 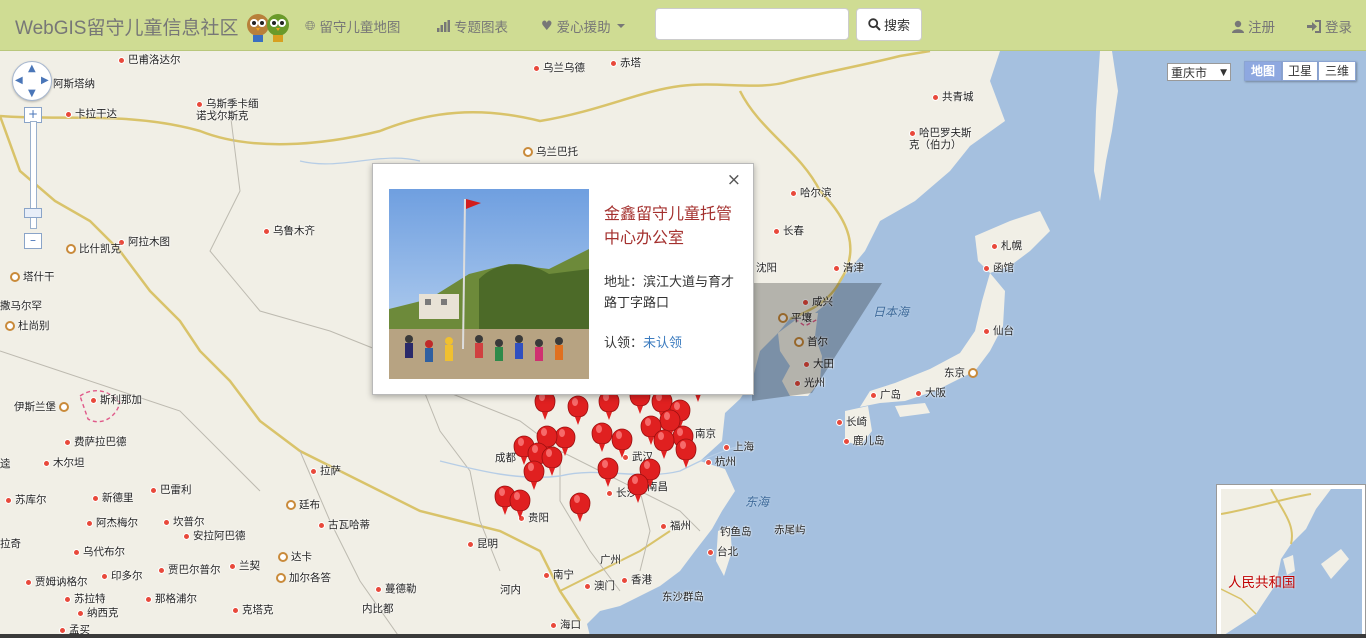 I want to click on popup-address: 地址：滨江大道与育才路丁字路口, so click(x=671, y=293).